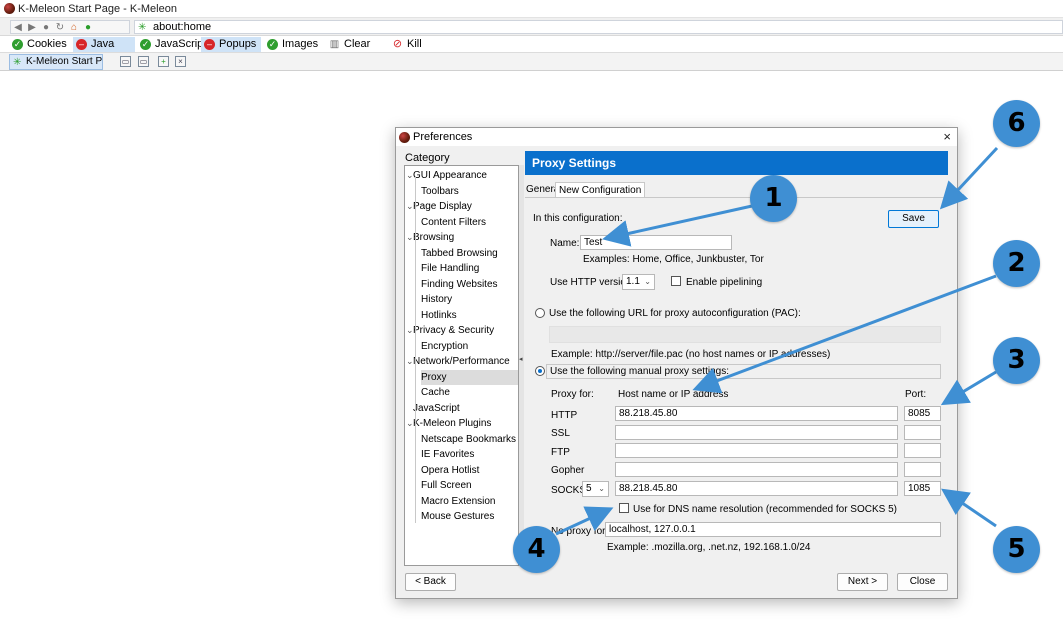 The image size is (1063, 625). What do you see at coordinates (1016, 549) in the screenshot?
I see `callout-5: 5` at bounding box center [1016, 549].